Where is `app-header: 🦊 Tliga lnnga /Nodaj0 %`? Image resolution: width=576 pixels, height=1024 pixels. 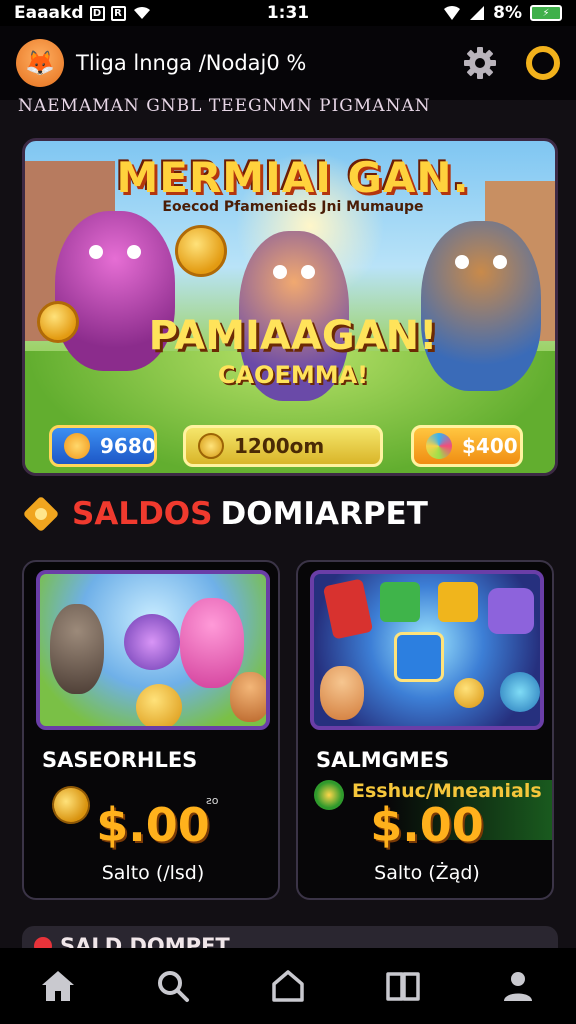
app-header: 🦊 Tliga lnnga /Nodaj0 % is located at coordinates (288, 63).